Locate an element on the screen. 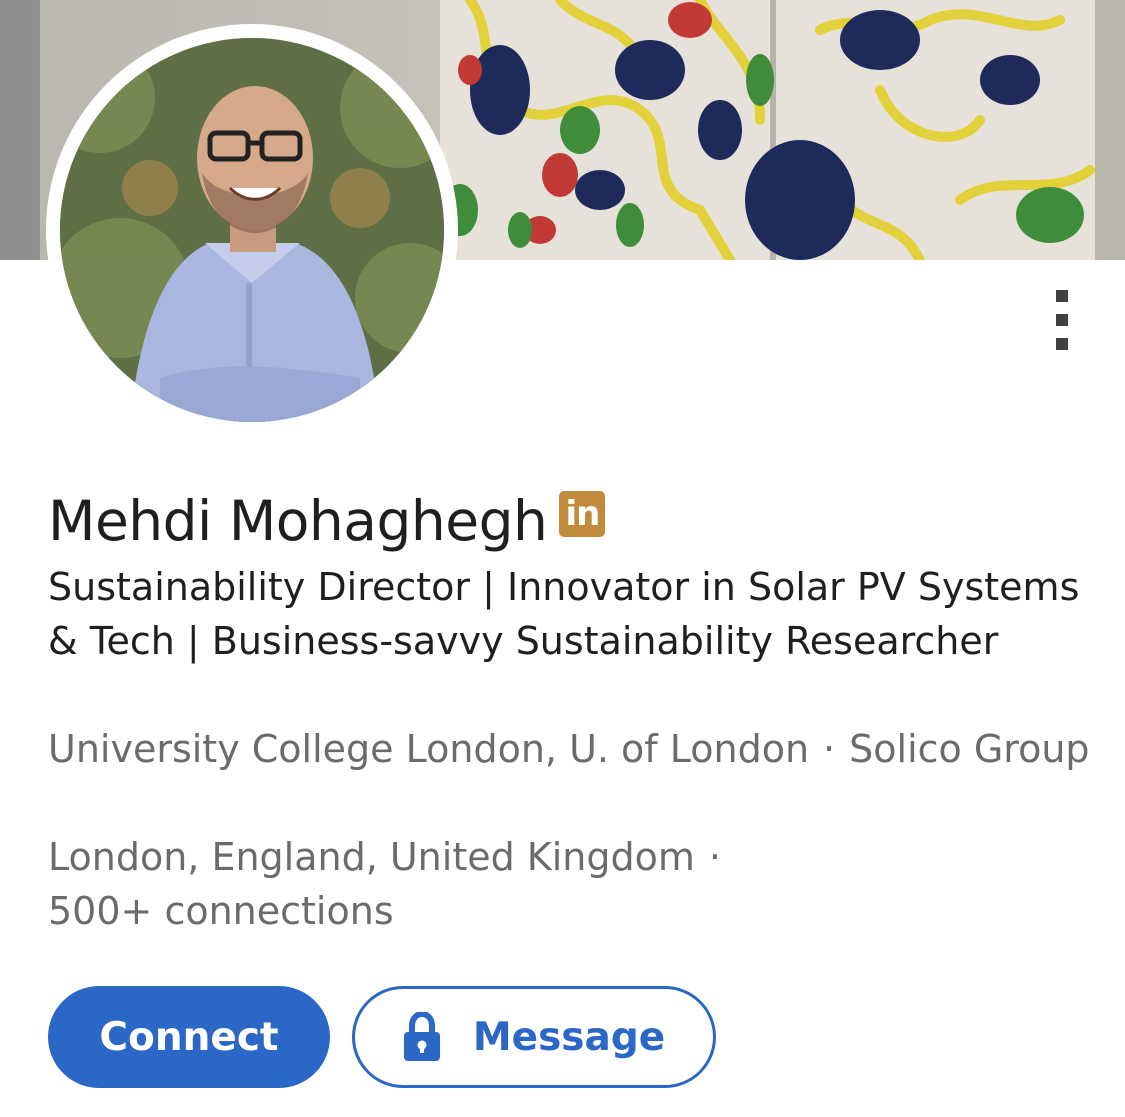  connect-button: Connect is located at coordinates (189, 1037).